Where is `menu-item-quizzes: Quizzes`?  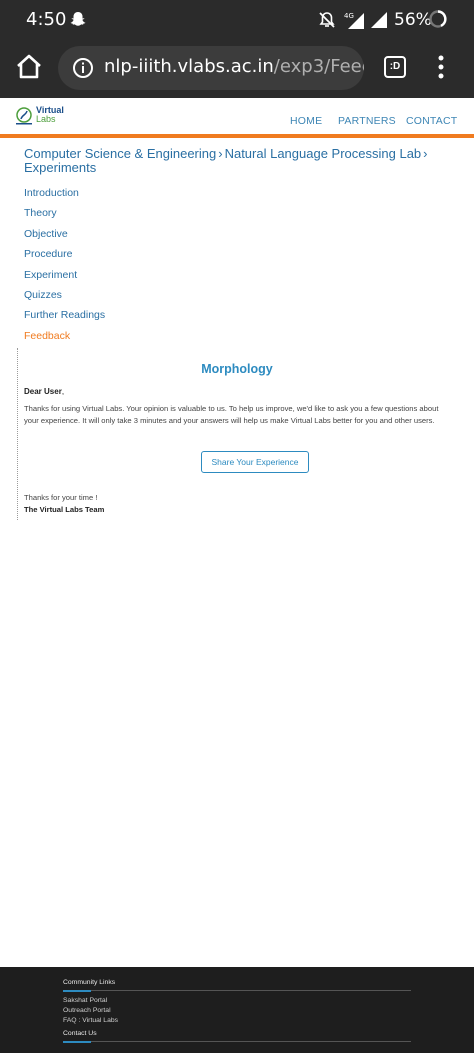
menu-item-quizzes: Quizzes is located at coordinates (64, 298).